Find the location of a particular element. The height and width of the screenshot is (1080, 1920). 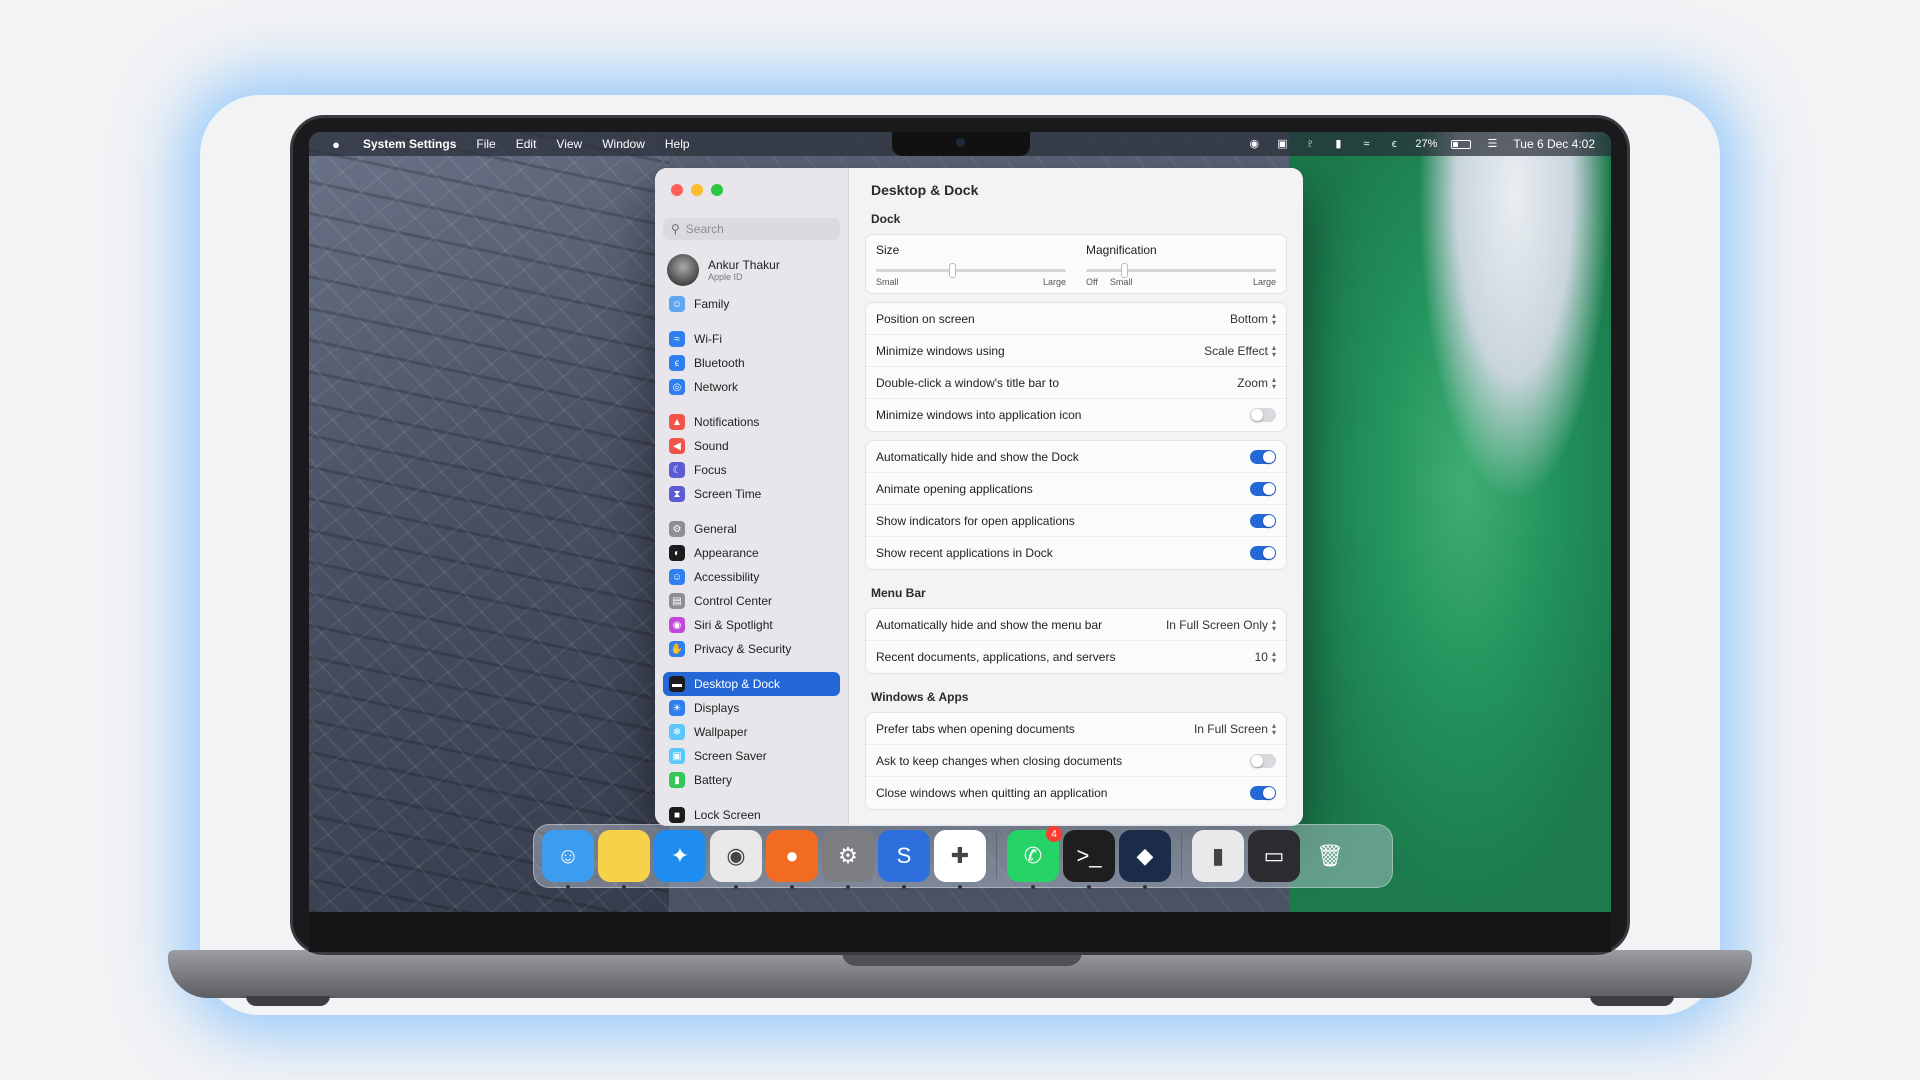

sidebar-item-screen-time: ⧗ Screen Time is located at coordinates (751, 494).